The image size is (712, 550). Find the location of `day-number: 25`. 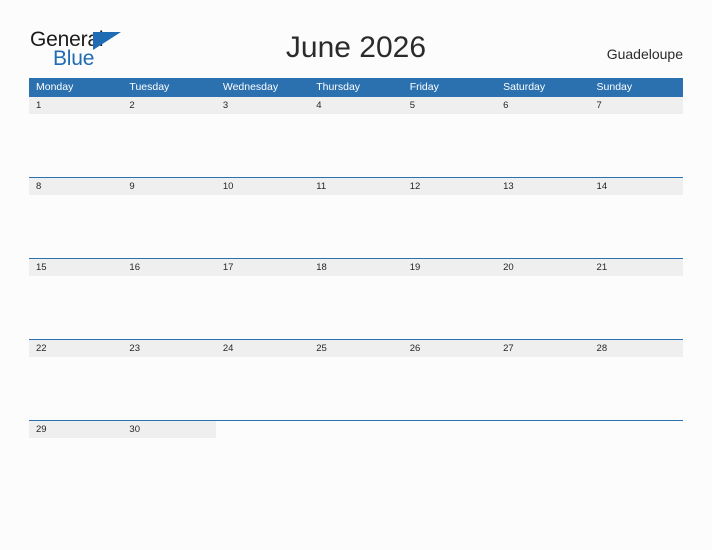

day-number: 25 is located at coordinates (355, 348).